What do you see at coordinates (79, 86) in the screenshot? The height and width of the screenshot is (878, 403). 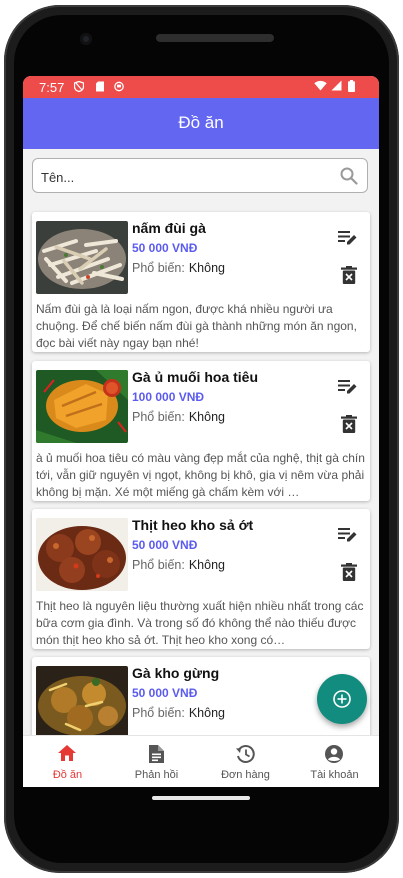 I see `shield-icon` at bounding box center [79, 86].